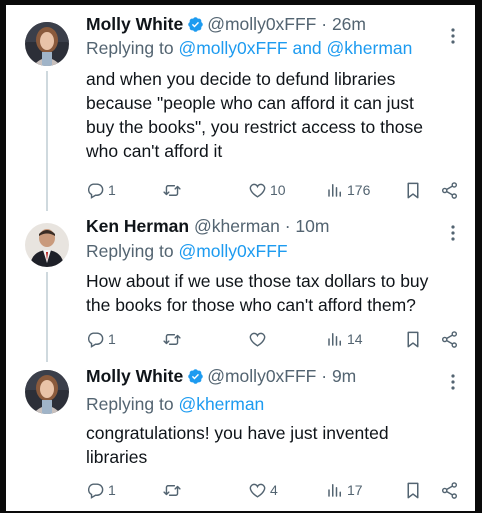  I want to click on tweet-header: Molly White @molly0xFFF · 26m, so click(226, 25).